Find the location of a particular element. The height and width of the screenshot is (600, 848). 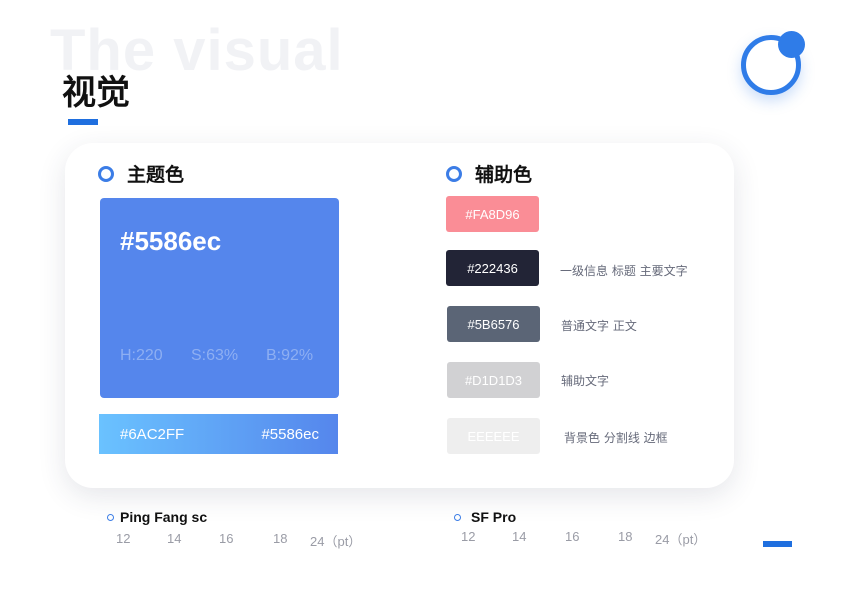

hue-value: H:220 is located at coordinates (141, 355).